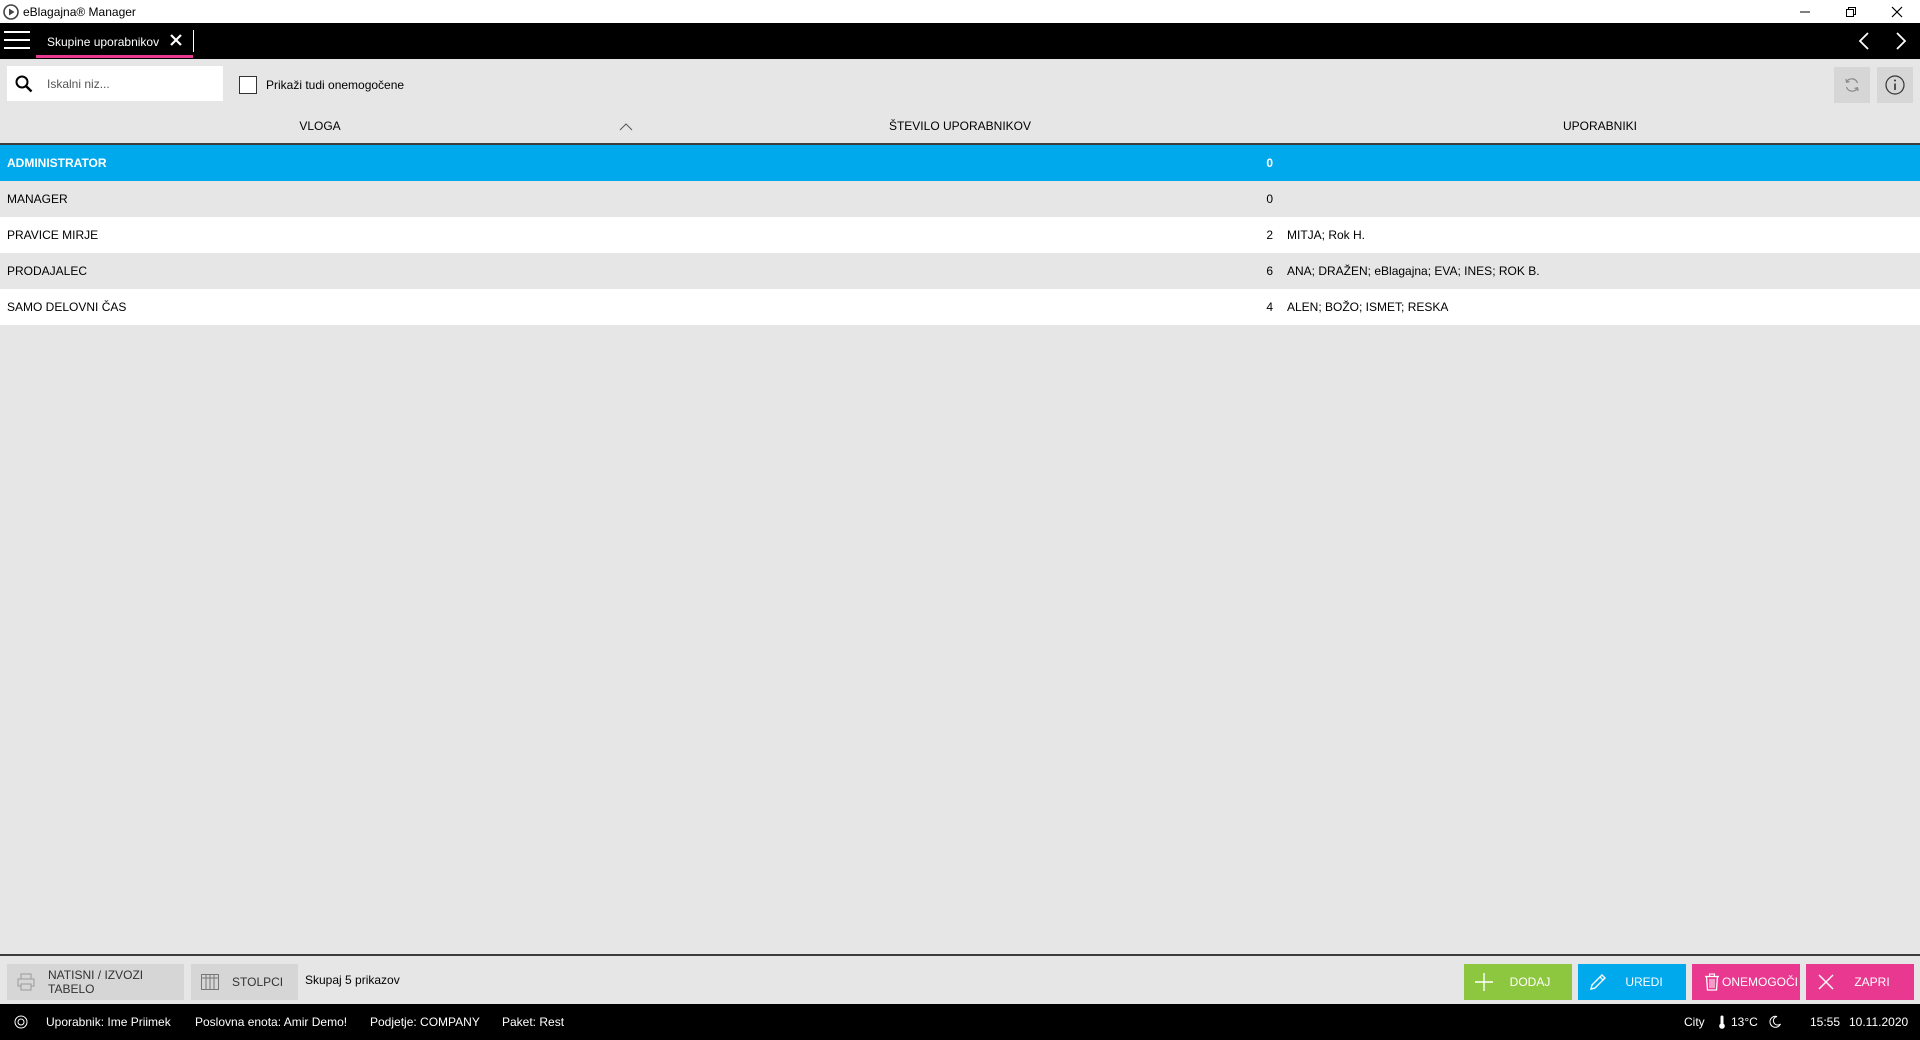 The image size is (1920, 1040). I want to click on column-header-role: VLOGA, so click(320, 126).